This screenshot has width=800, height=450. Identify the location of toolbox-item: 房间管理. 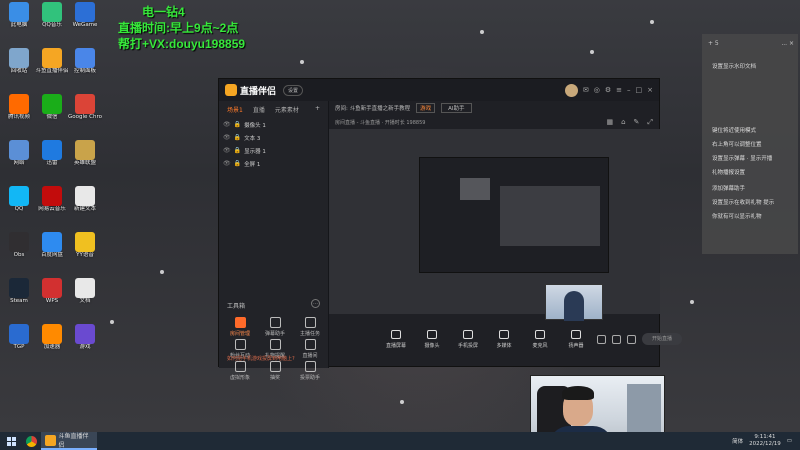
(240, 327).